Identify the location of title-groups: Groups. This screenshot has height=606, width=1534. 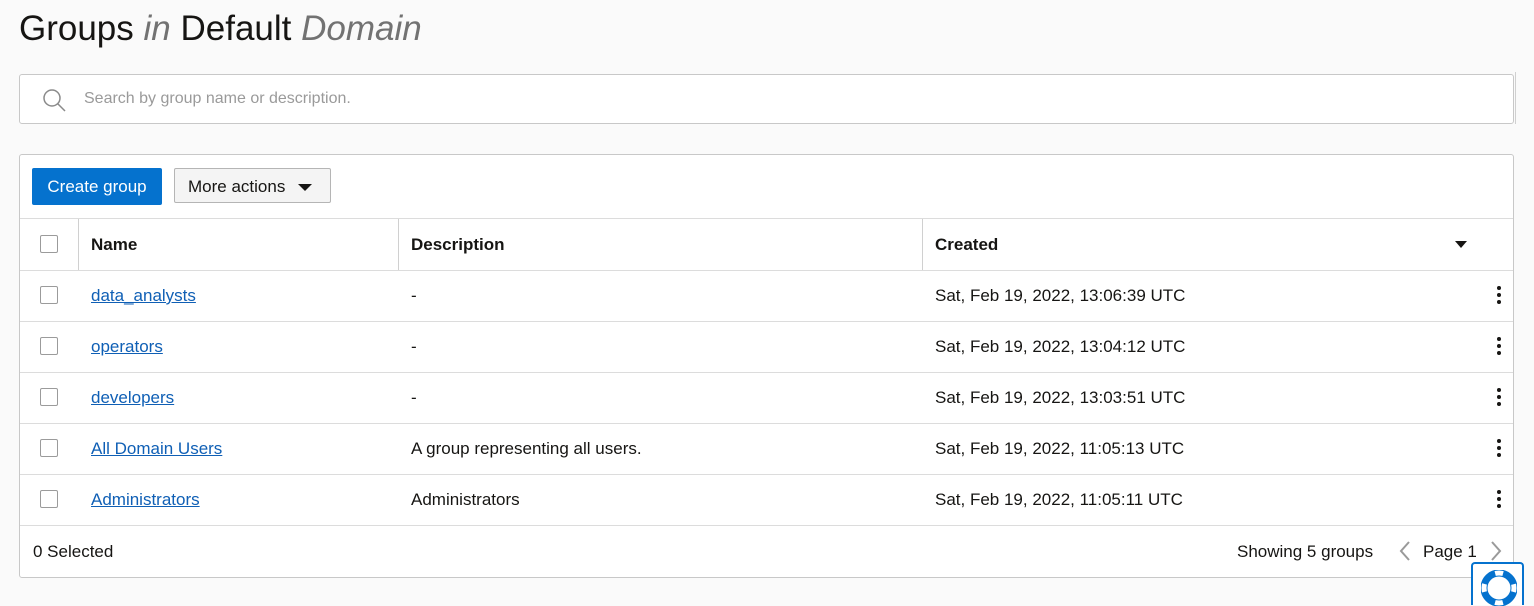
(76, 28).